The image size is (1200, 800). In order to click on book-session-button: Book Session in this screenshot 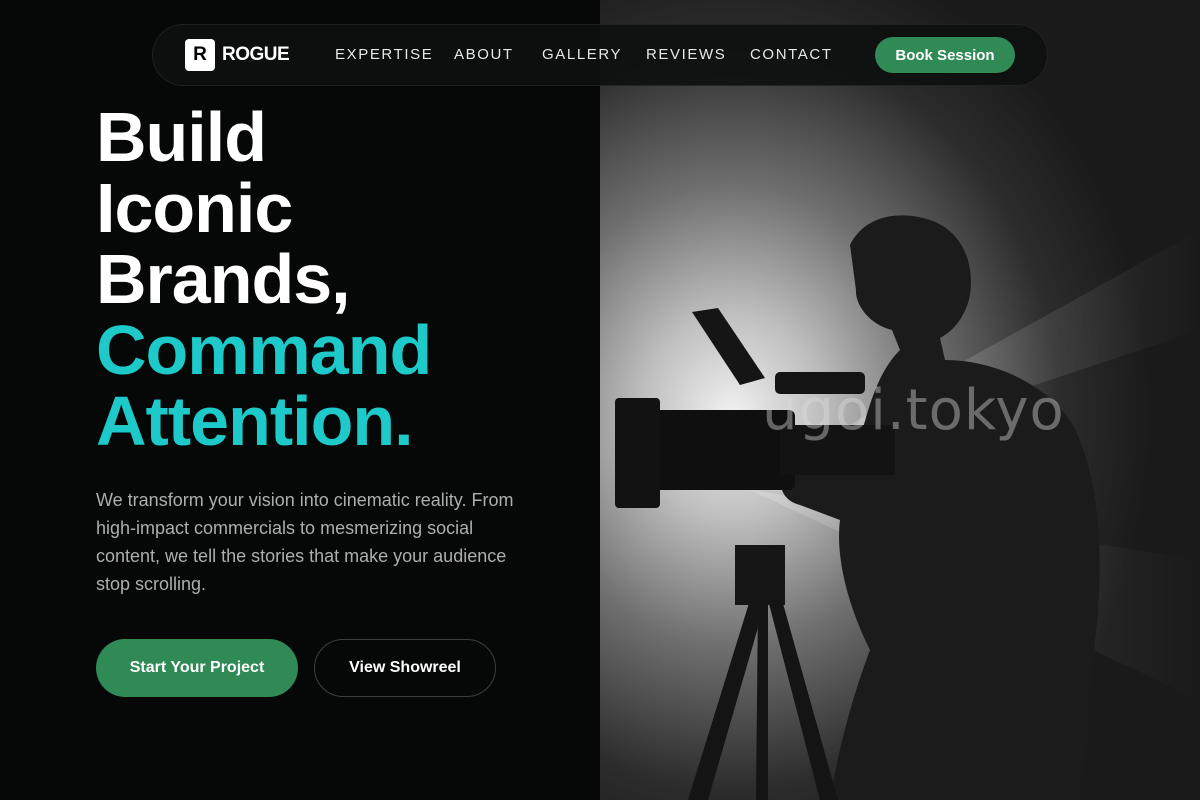, I will do `click(945, 55)`.